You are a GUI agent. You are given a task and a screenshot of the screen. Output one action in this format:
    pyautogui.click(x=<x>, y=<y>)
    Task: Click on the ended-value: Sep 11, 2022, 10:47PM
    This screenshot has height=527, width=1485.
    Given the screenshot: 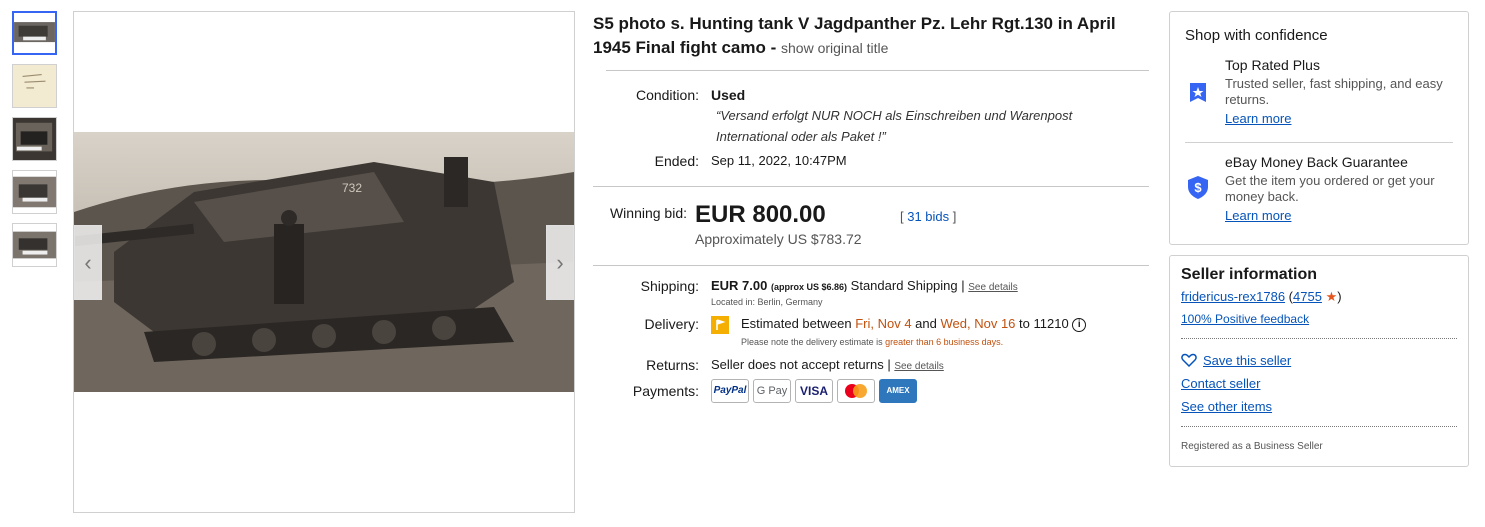 What is the action you would take?
    pyautogui.click(x=779, y=160)
    